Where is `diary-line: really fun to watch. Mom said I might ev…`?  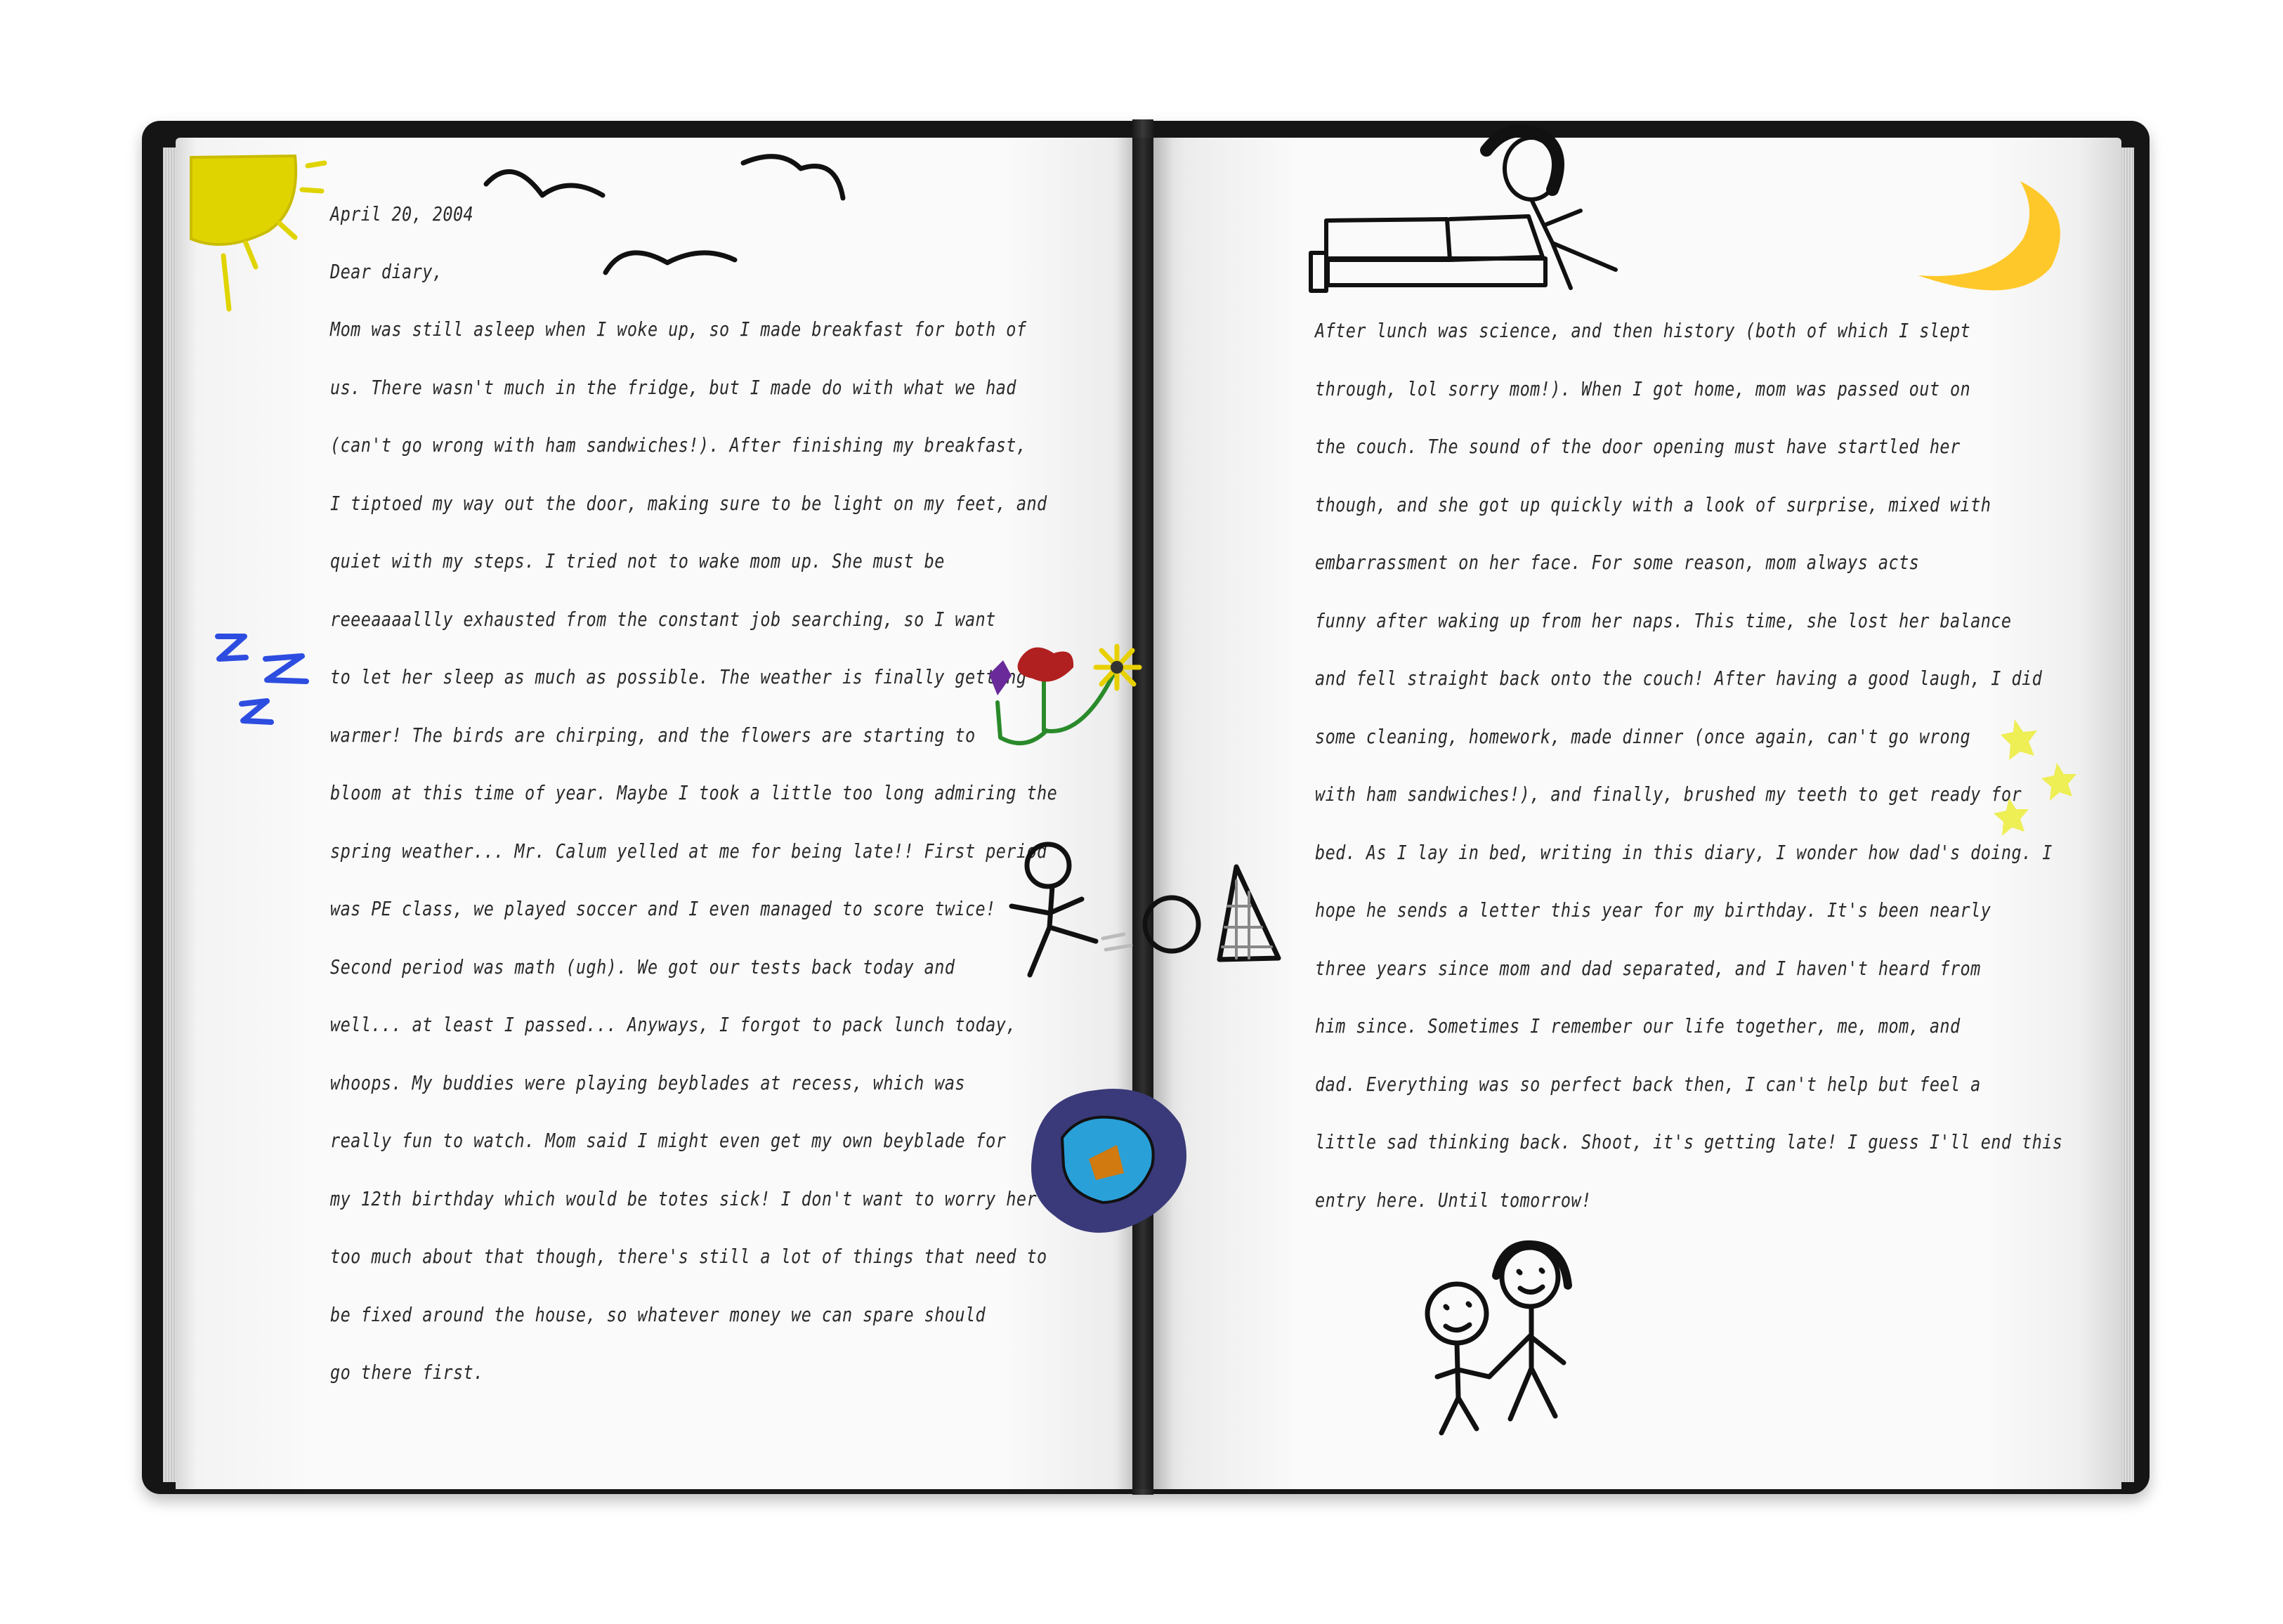
diary-line: really fun to watch. Mom said I might ev… is located at coordinates (668, 1140).